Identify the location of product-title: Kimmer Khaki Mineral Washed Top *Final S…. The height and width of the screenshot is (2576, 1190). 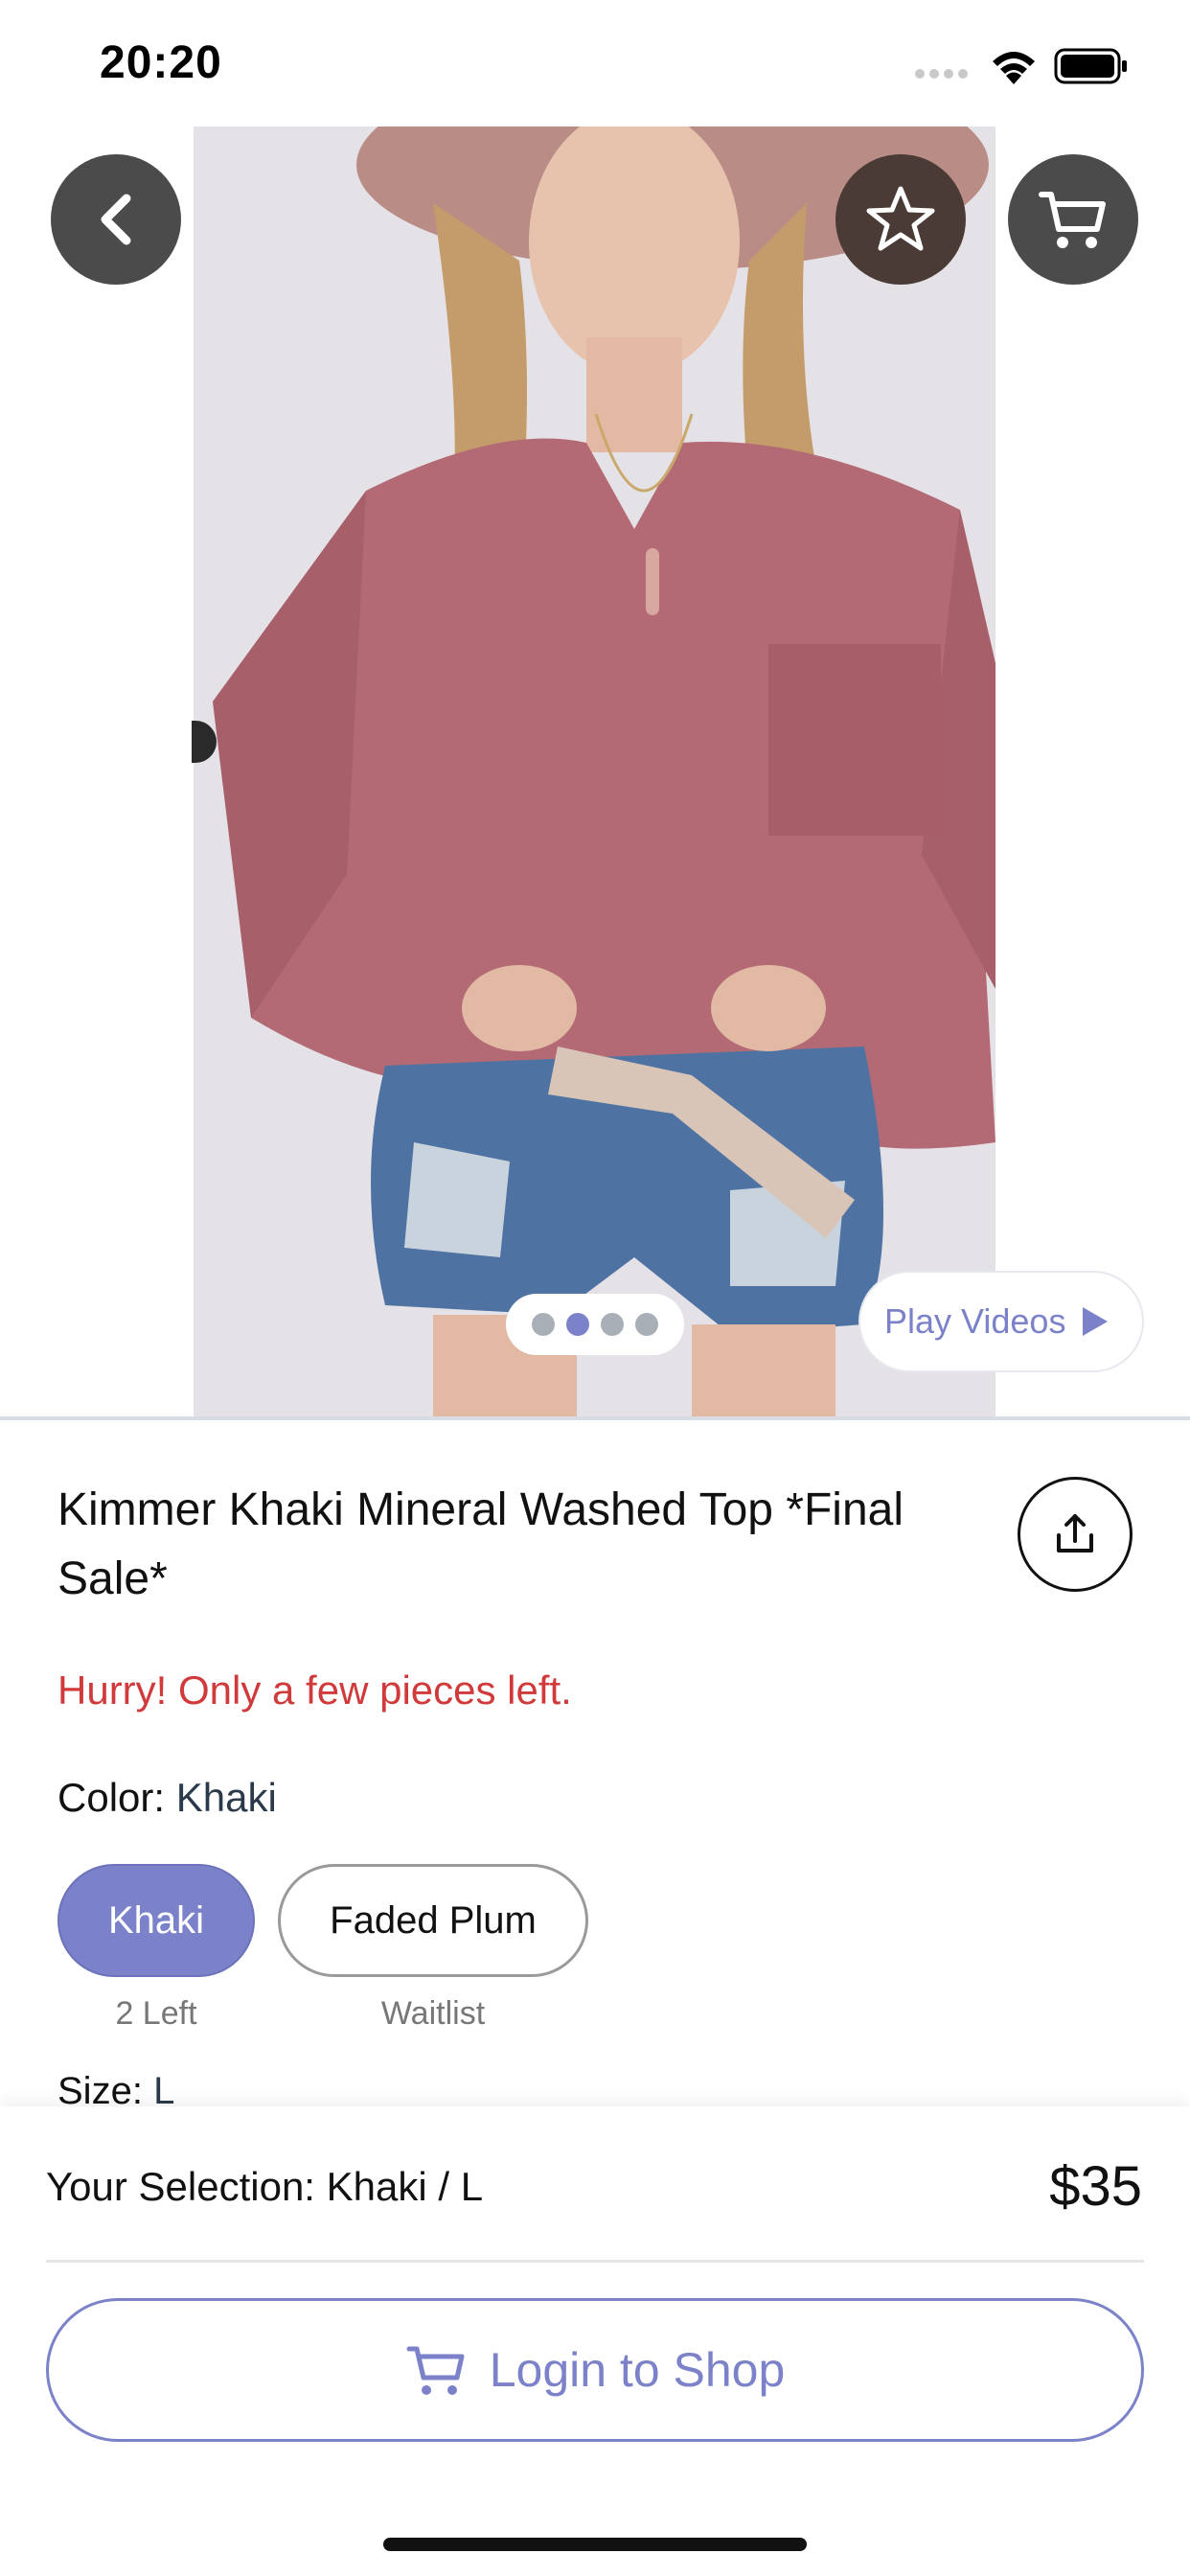
(481, 1544).